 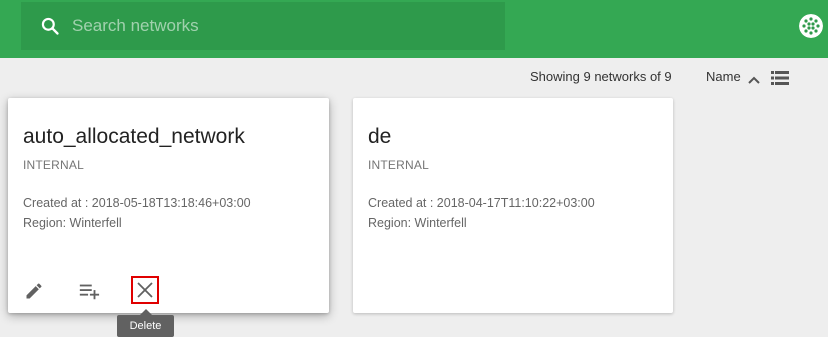 I want to click on sort-by-name-button: Name, so click(x=723, y=76).